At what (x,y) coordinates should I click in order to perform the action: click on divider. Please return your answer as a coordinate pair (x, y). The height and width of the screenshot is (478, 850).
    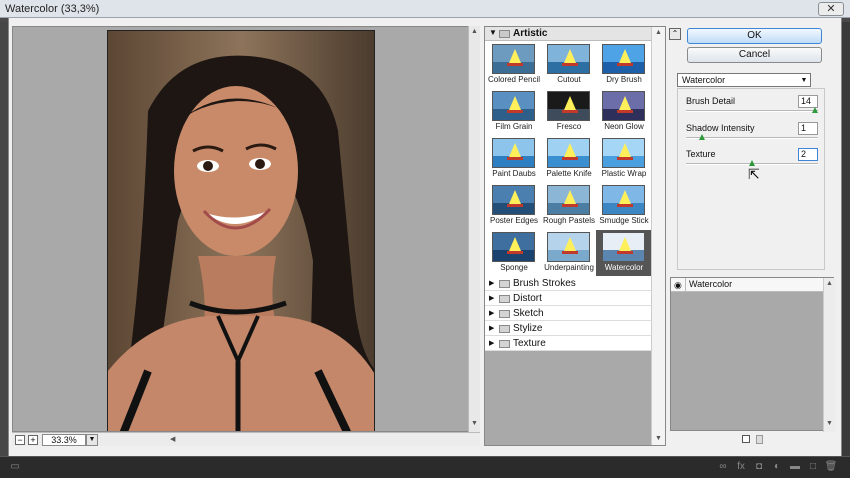
    Looking at the image, I should click on (685, 285).